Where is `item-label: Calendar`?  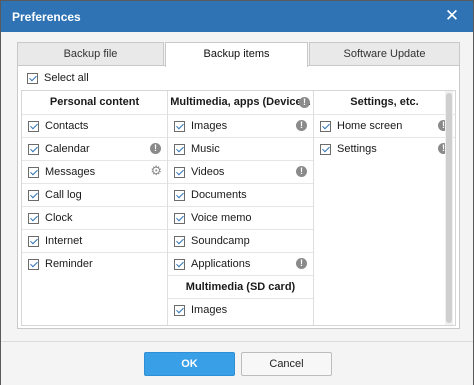
item-label: Calendar is located at coordinates (67, 149).